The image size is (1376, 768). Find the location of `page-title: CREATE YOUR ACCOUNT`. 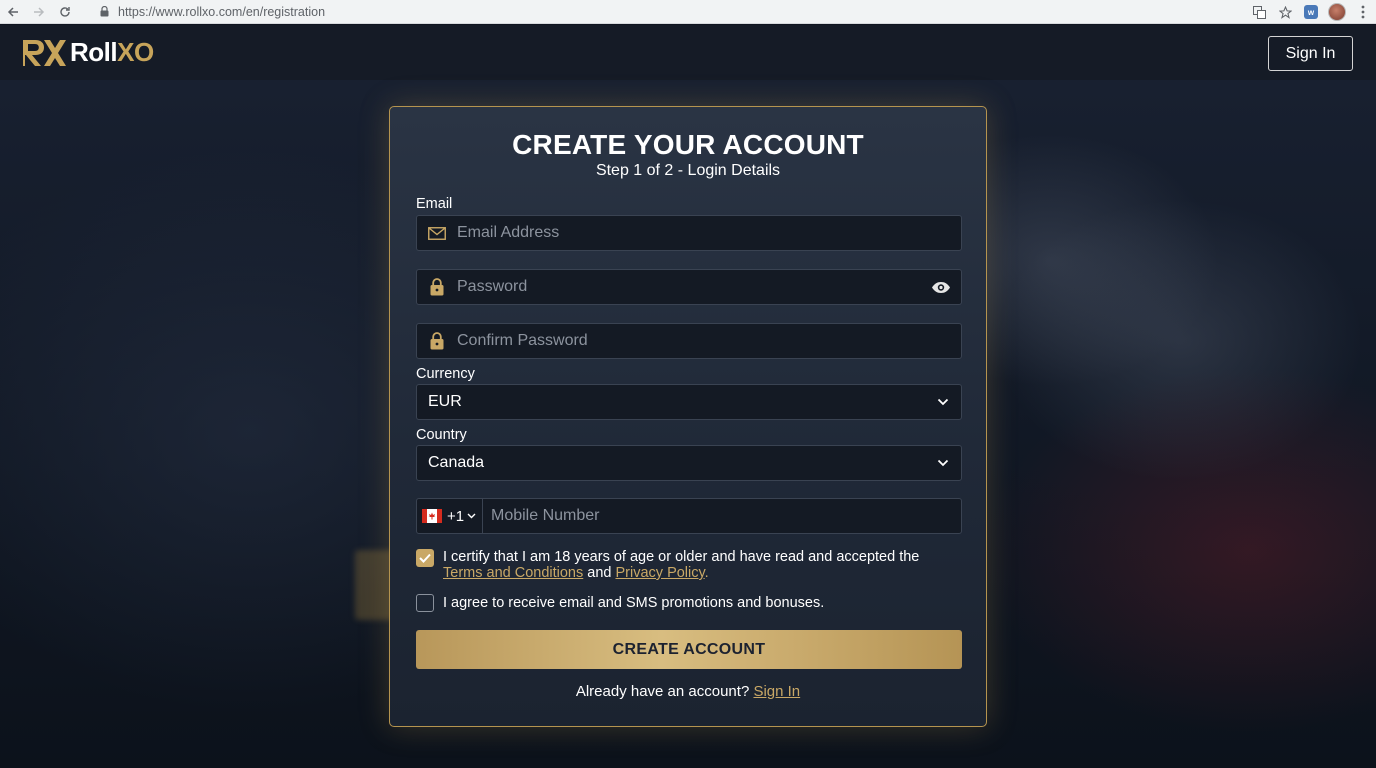

page-title: CREATE YOUR ACCOUNT is located at coordinates (688, 144).